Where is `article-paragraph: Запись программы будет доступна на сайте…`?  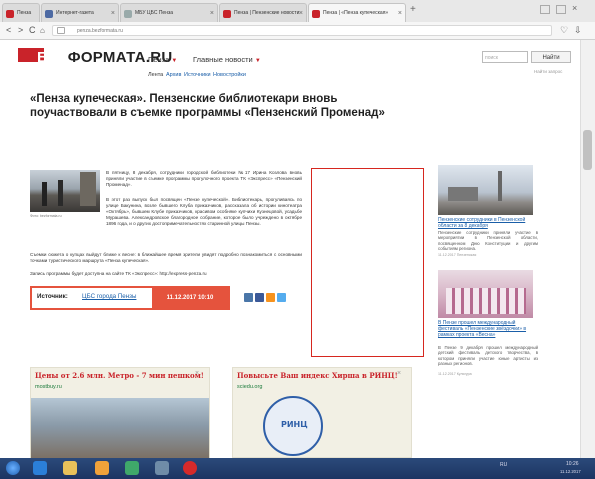
article-paragraph: Запись программы будет доступна на сайте… is located at coordinates (118, 273).